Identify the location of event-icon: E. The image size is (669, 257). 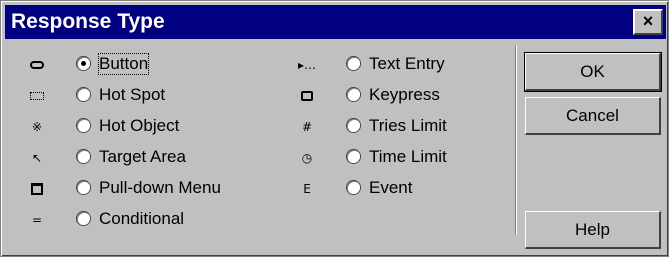
(307, 189).